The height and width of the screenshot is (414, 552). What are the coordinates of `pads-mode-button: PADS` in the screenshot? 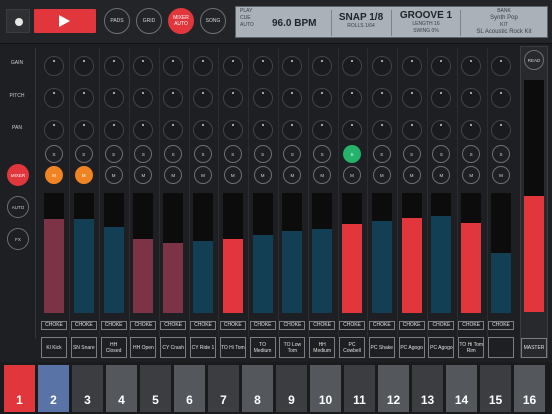 It's located at (117, 21).